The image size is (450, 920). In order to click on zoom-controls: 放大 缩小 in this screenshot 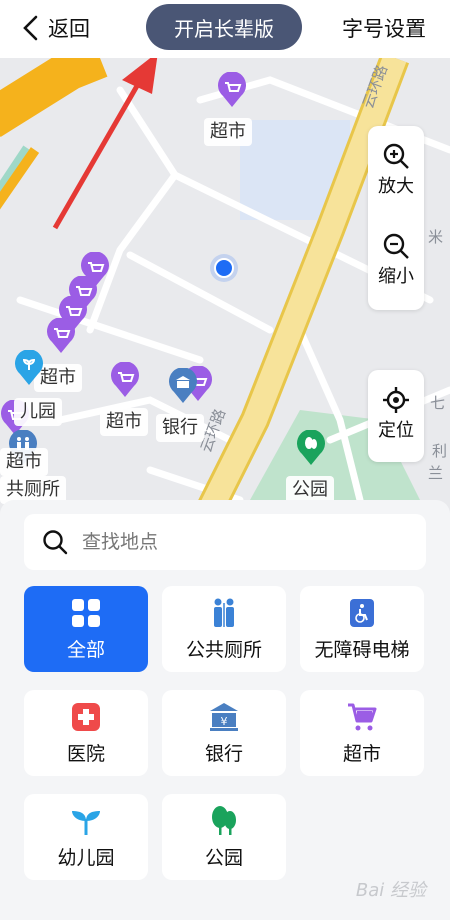, I will do `click(396, 218)`.